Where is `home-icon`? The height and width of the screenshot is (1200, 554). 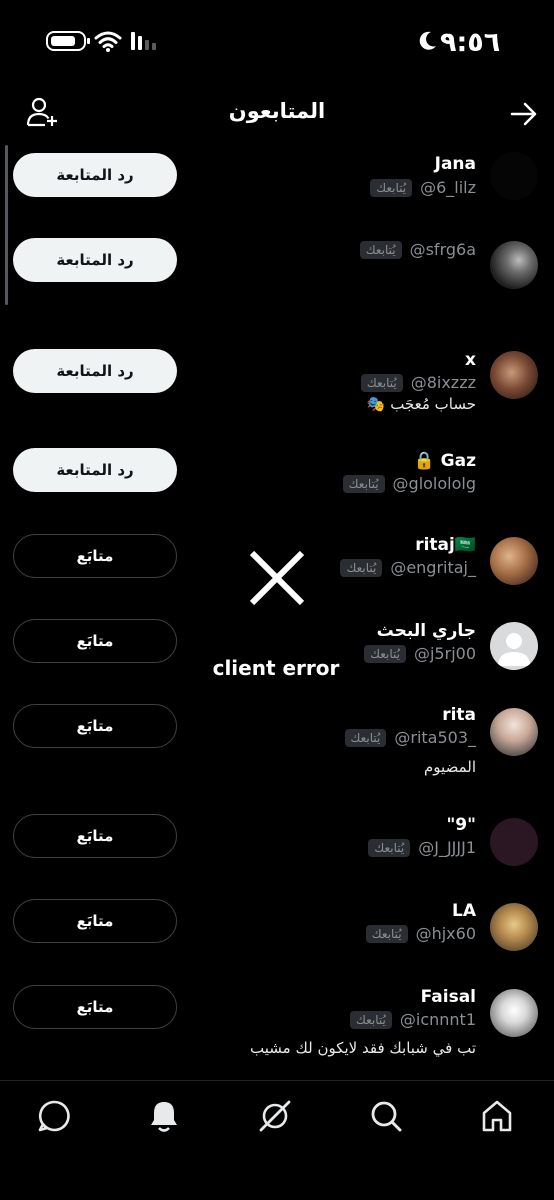 home-icon is located at coordinates (497, 1116).